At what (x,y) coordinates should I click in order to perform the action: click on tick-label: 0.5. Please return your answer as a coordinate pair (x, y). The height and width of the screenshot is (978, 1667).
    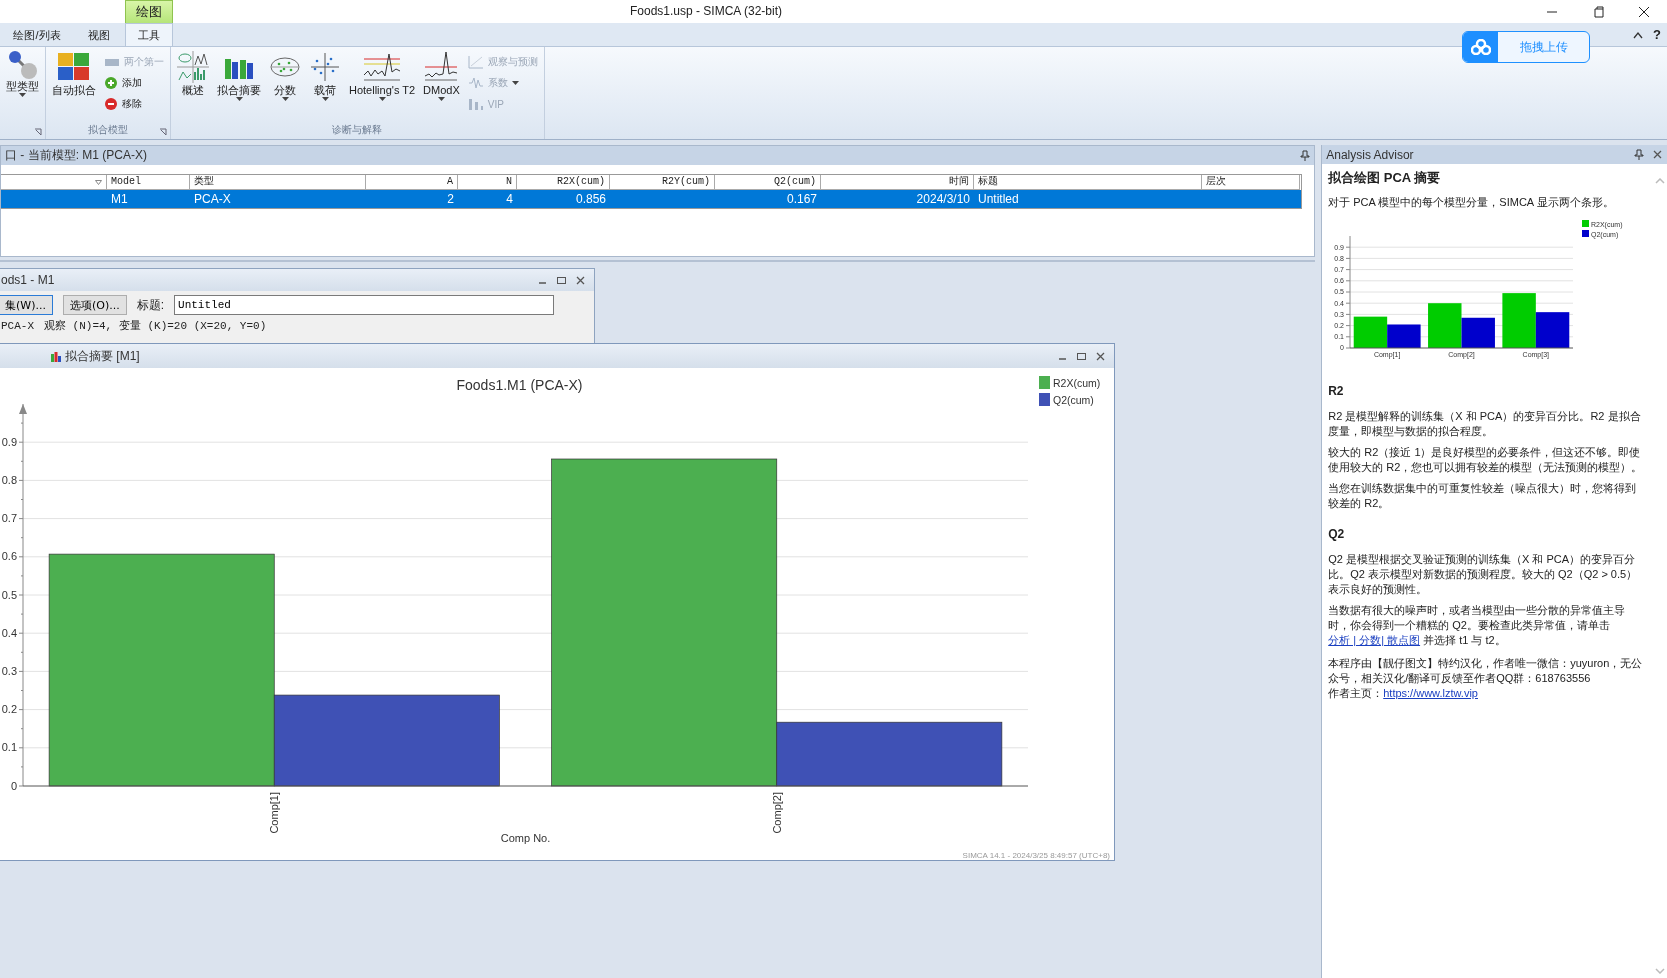
    Looking at the image, I should click on (9, 594).